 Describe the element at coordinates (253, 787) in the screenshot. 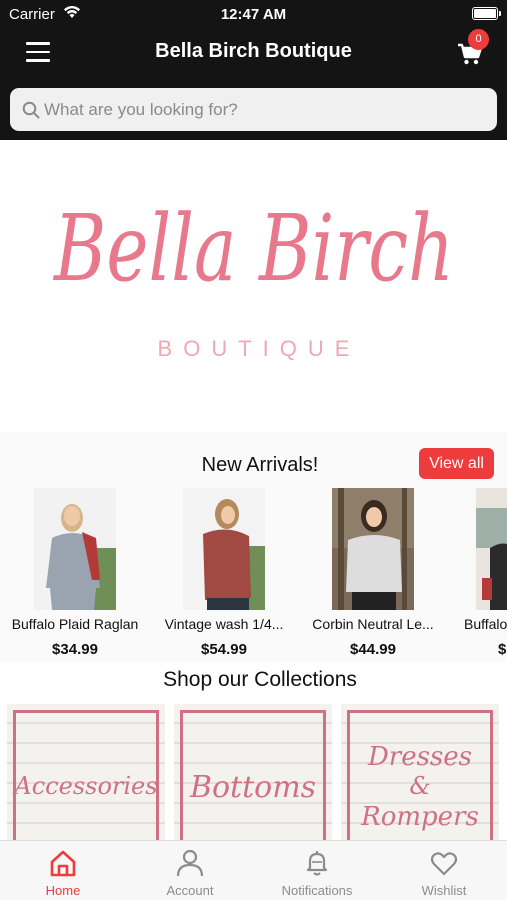

I see `collection-label: Bottoms` at that location.